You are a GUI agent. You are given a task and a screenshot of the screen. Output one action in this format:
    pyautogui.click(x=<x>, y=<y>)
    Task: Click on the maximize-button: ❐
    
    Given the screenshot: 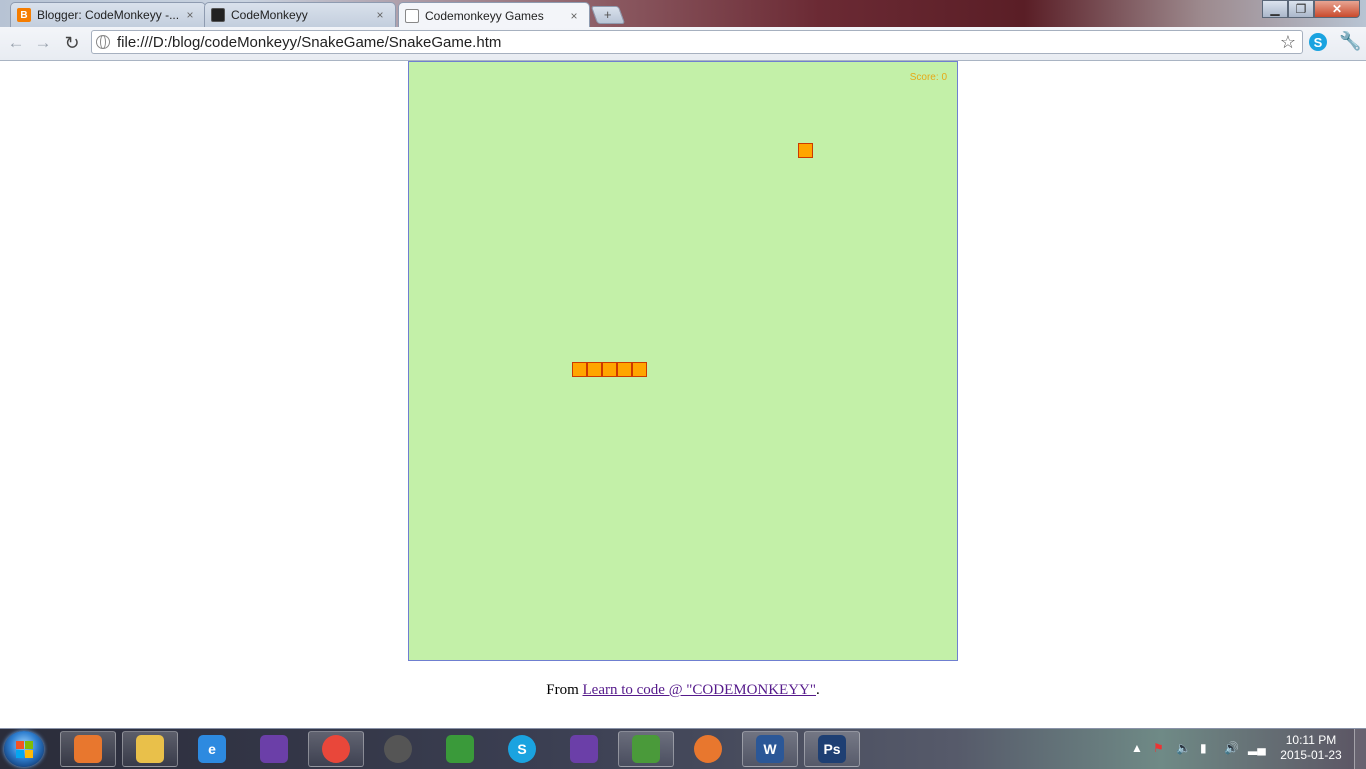 What is the action you would take?
    pyautogui.click(x=1301, y=9)
    